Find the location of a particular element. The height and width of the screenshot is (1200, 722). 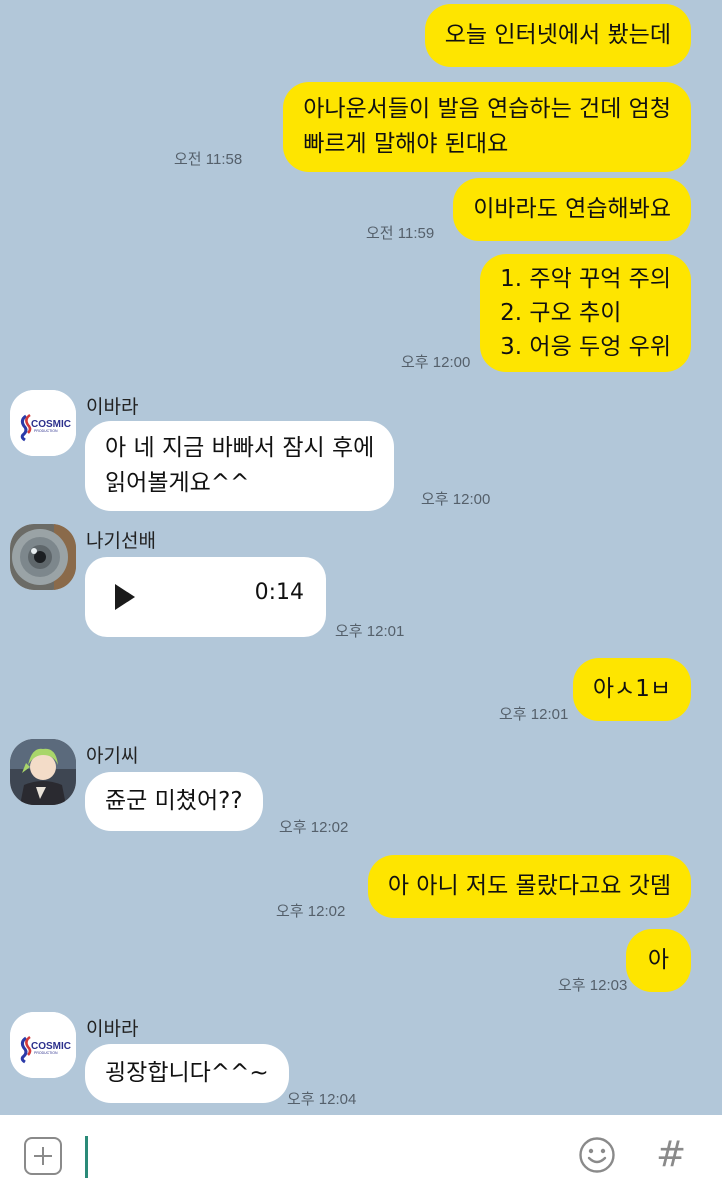

message-text: 오늘 인터넷에서 봤는데 is located at coordinates (557, 35).